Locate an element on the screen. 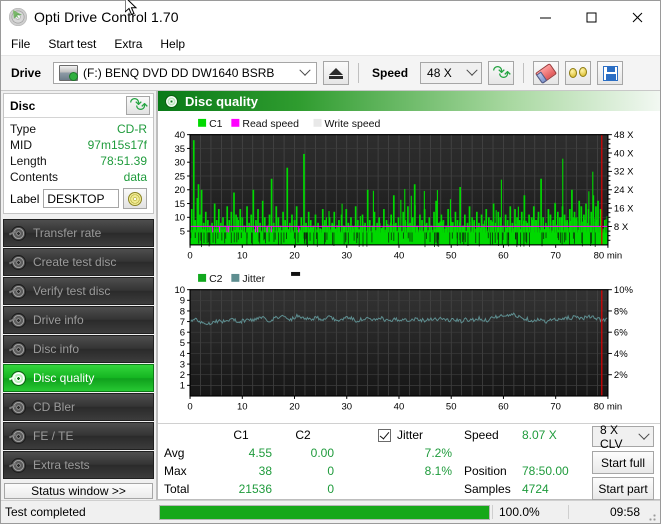 The width and height of the screenshot is (661, 524). disc-refresh-button: ↷ ↷ is located at coordinates (138, 105).